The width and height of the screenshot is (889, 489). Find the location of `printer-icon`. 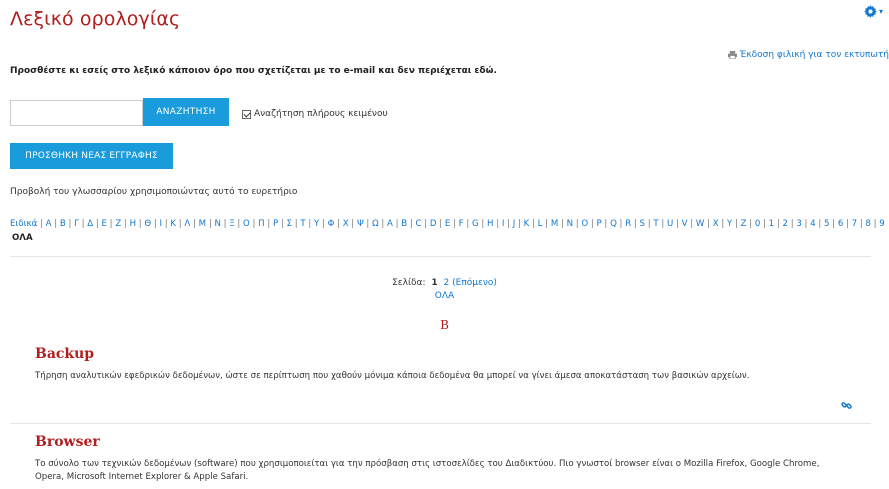

printer-icon is located at coordinates (732, 55).